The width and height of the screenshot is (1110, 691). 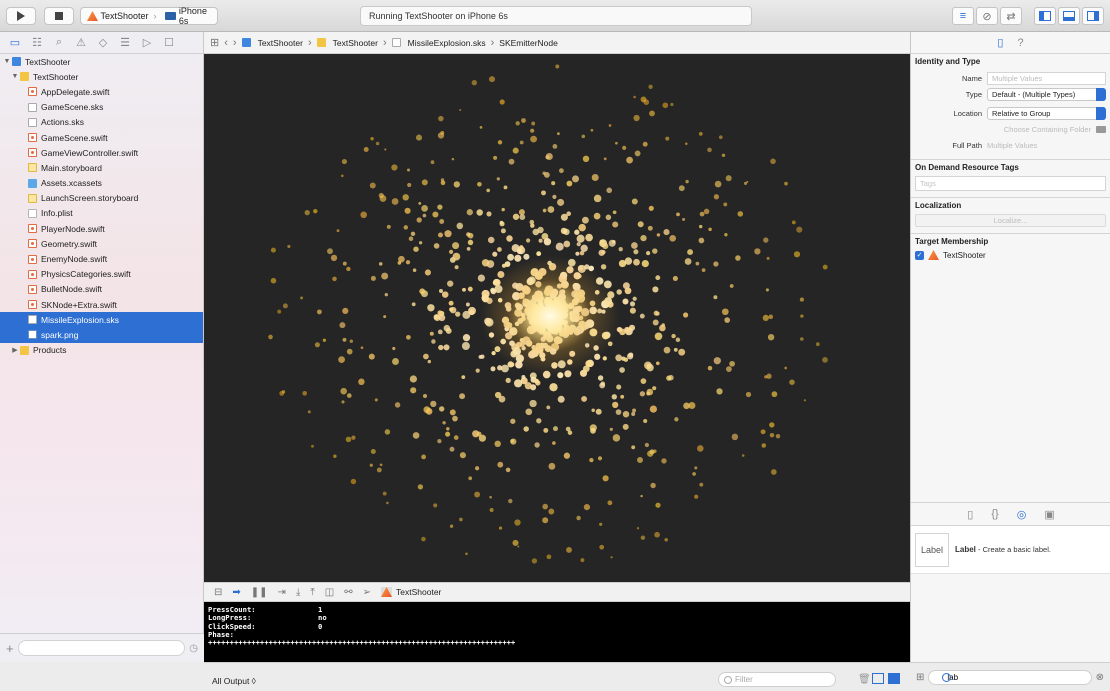 I want to click on toggle-navigator-button, so click(x=1045, y=16).